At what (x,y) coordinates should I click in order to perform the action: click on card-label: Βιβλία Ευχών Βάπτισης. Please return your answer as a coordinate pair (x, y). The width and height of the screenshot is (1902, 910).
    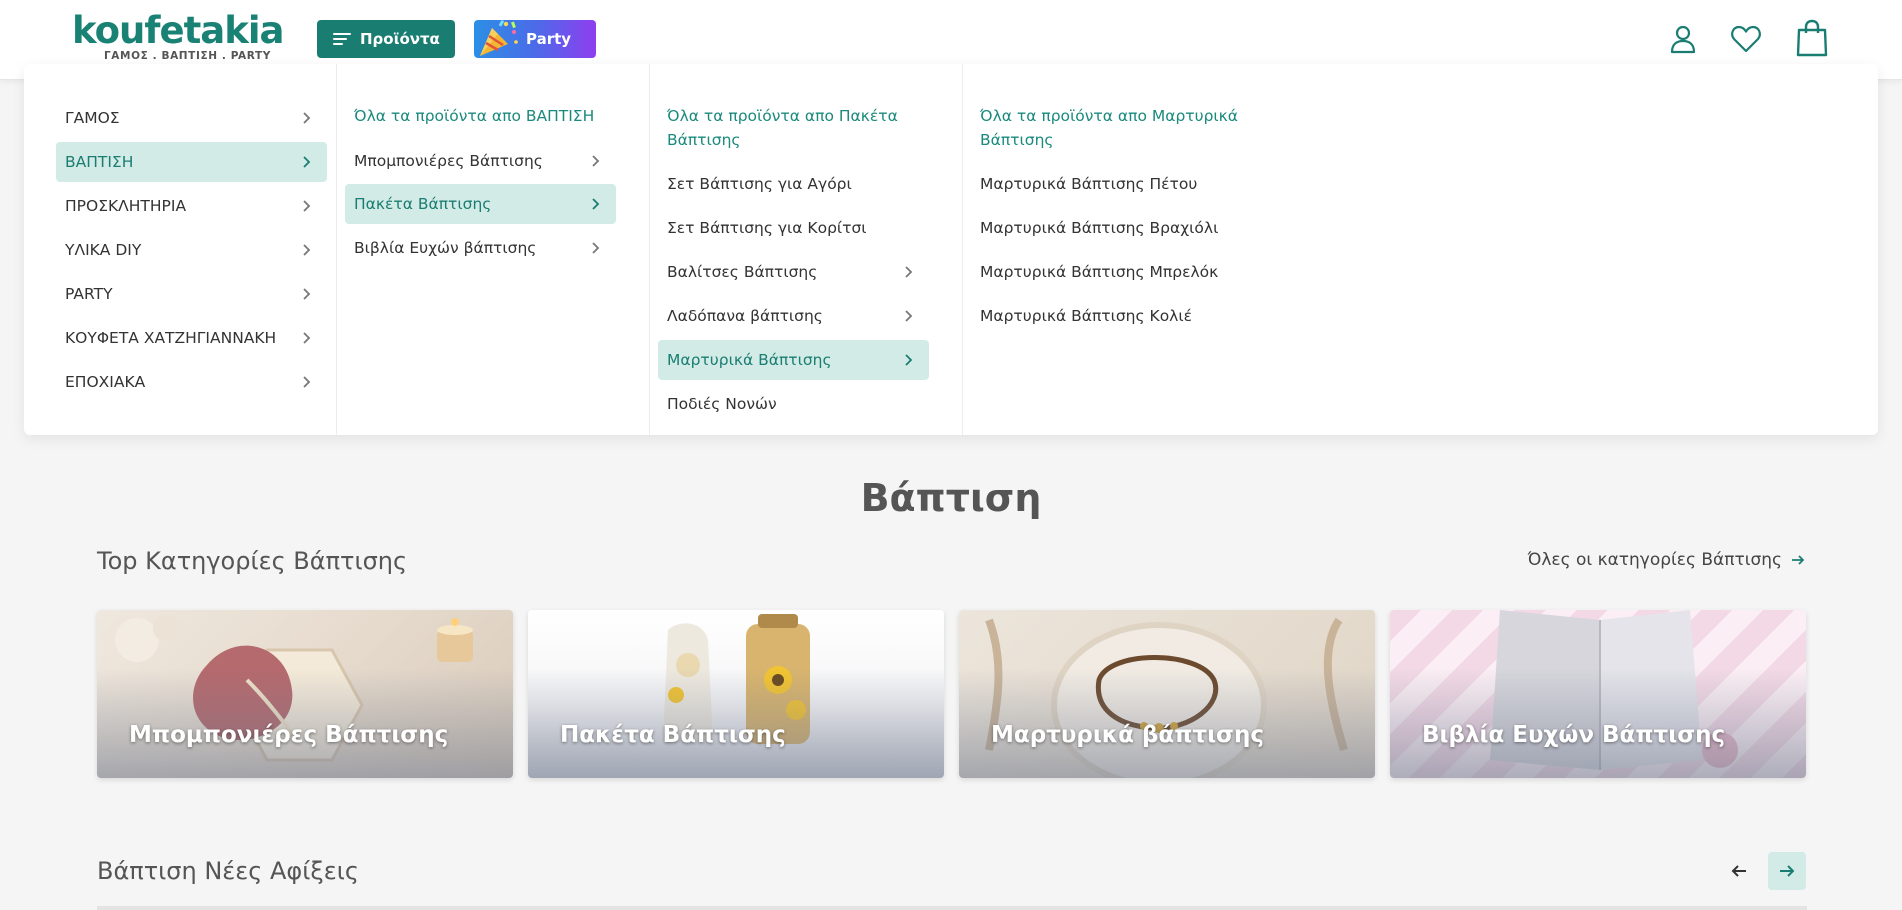
    Looking at the image, I should click on (1574, 735).